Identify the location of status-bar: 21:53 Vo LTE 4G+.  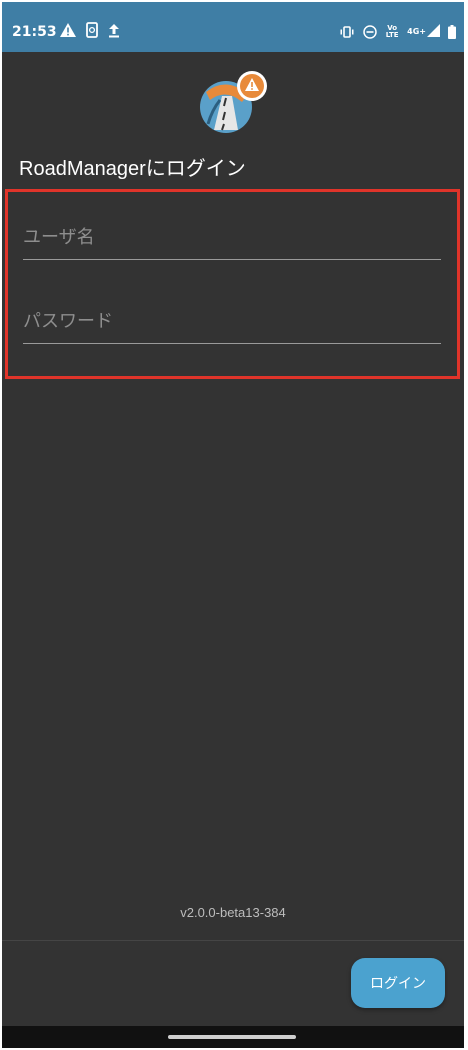
(233, 27).